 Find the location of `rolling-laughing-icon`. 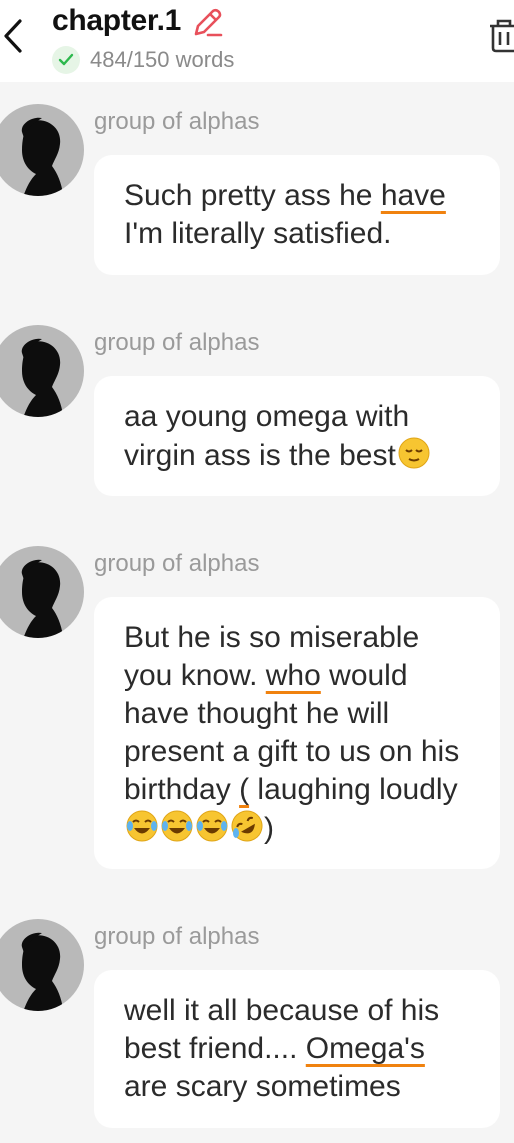

rolling-laughing-icon is located at coordinates (247, 826).